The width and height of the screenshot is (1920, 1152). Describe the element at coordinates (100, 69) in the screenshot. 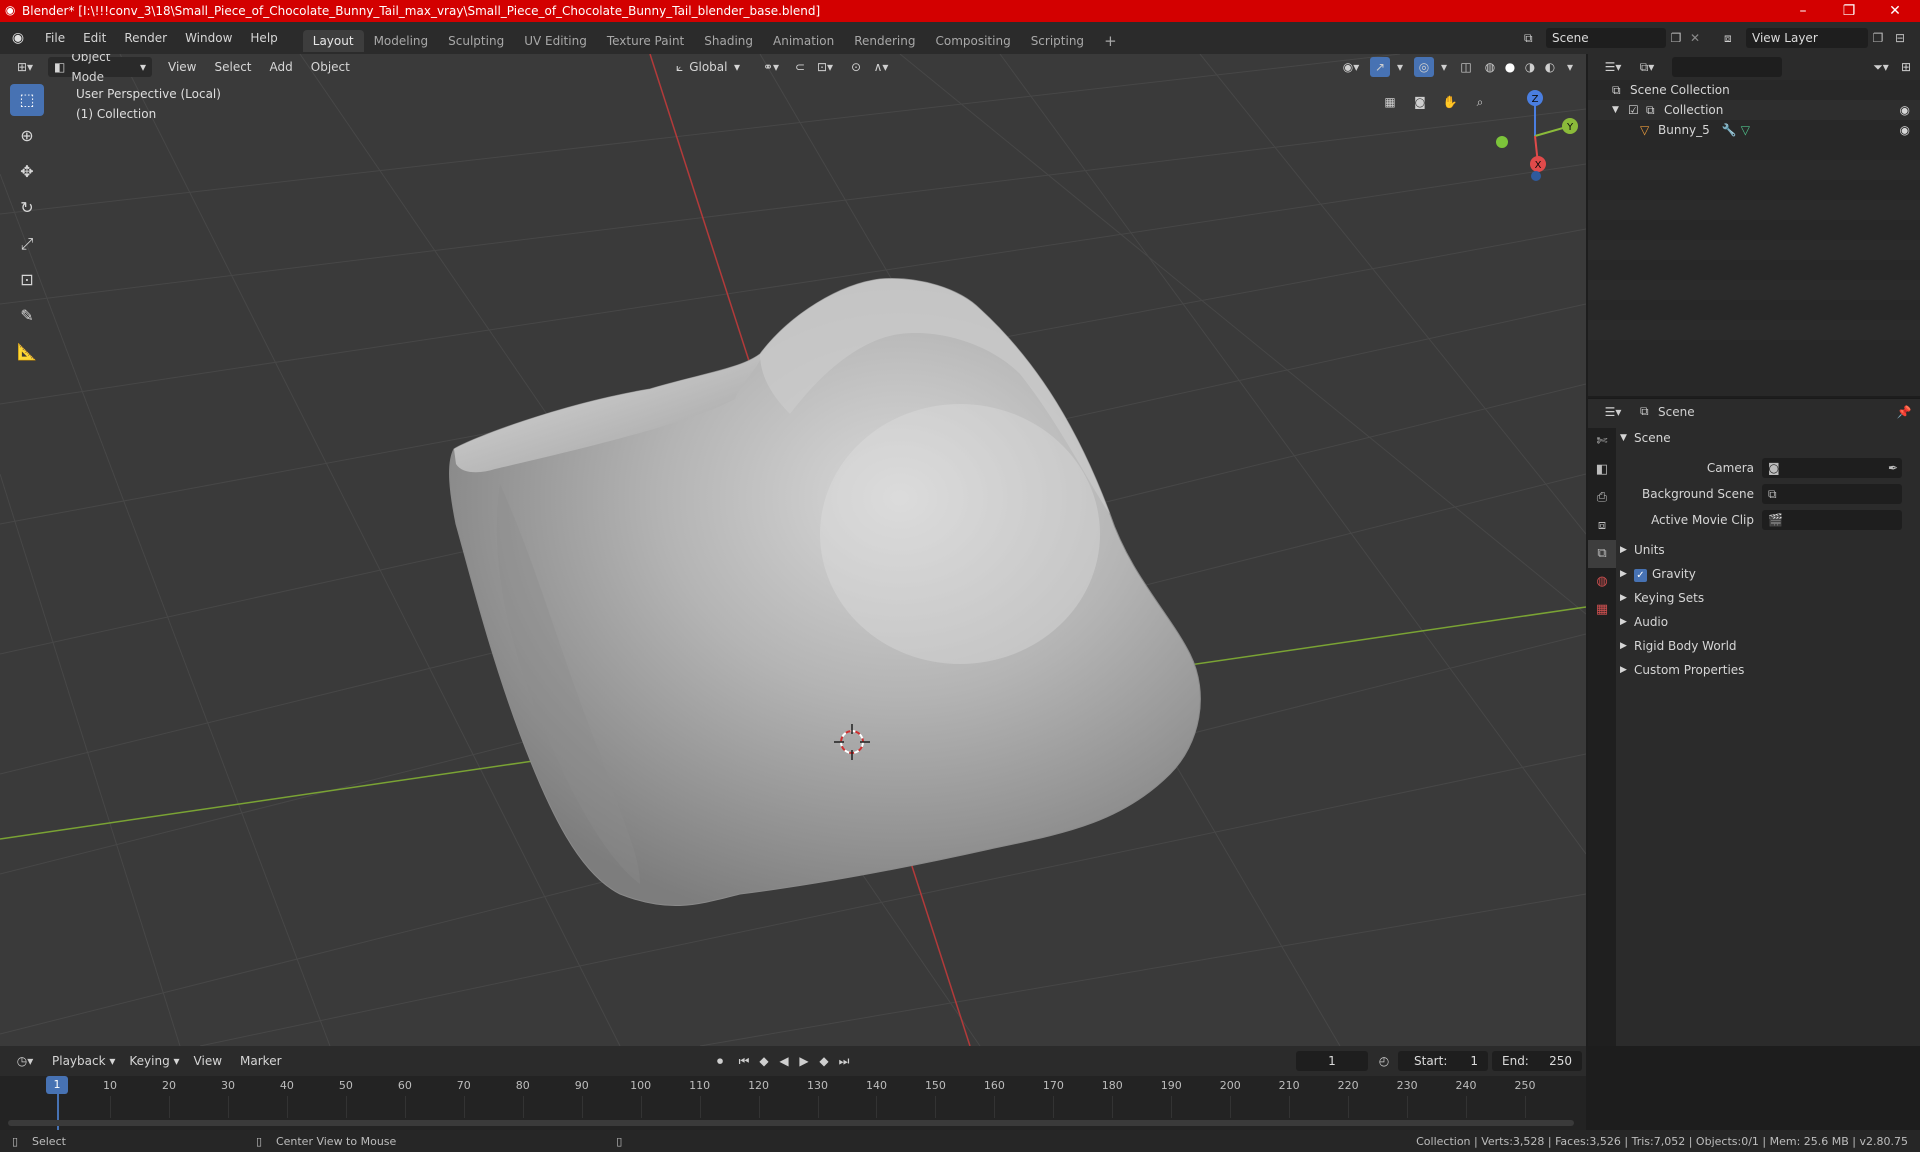

I see `object-mode-dropdown: ◧ Object Mode ▾` at that location.